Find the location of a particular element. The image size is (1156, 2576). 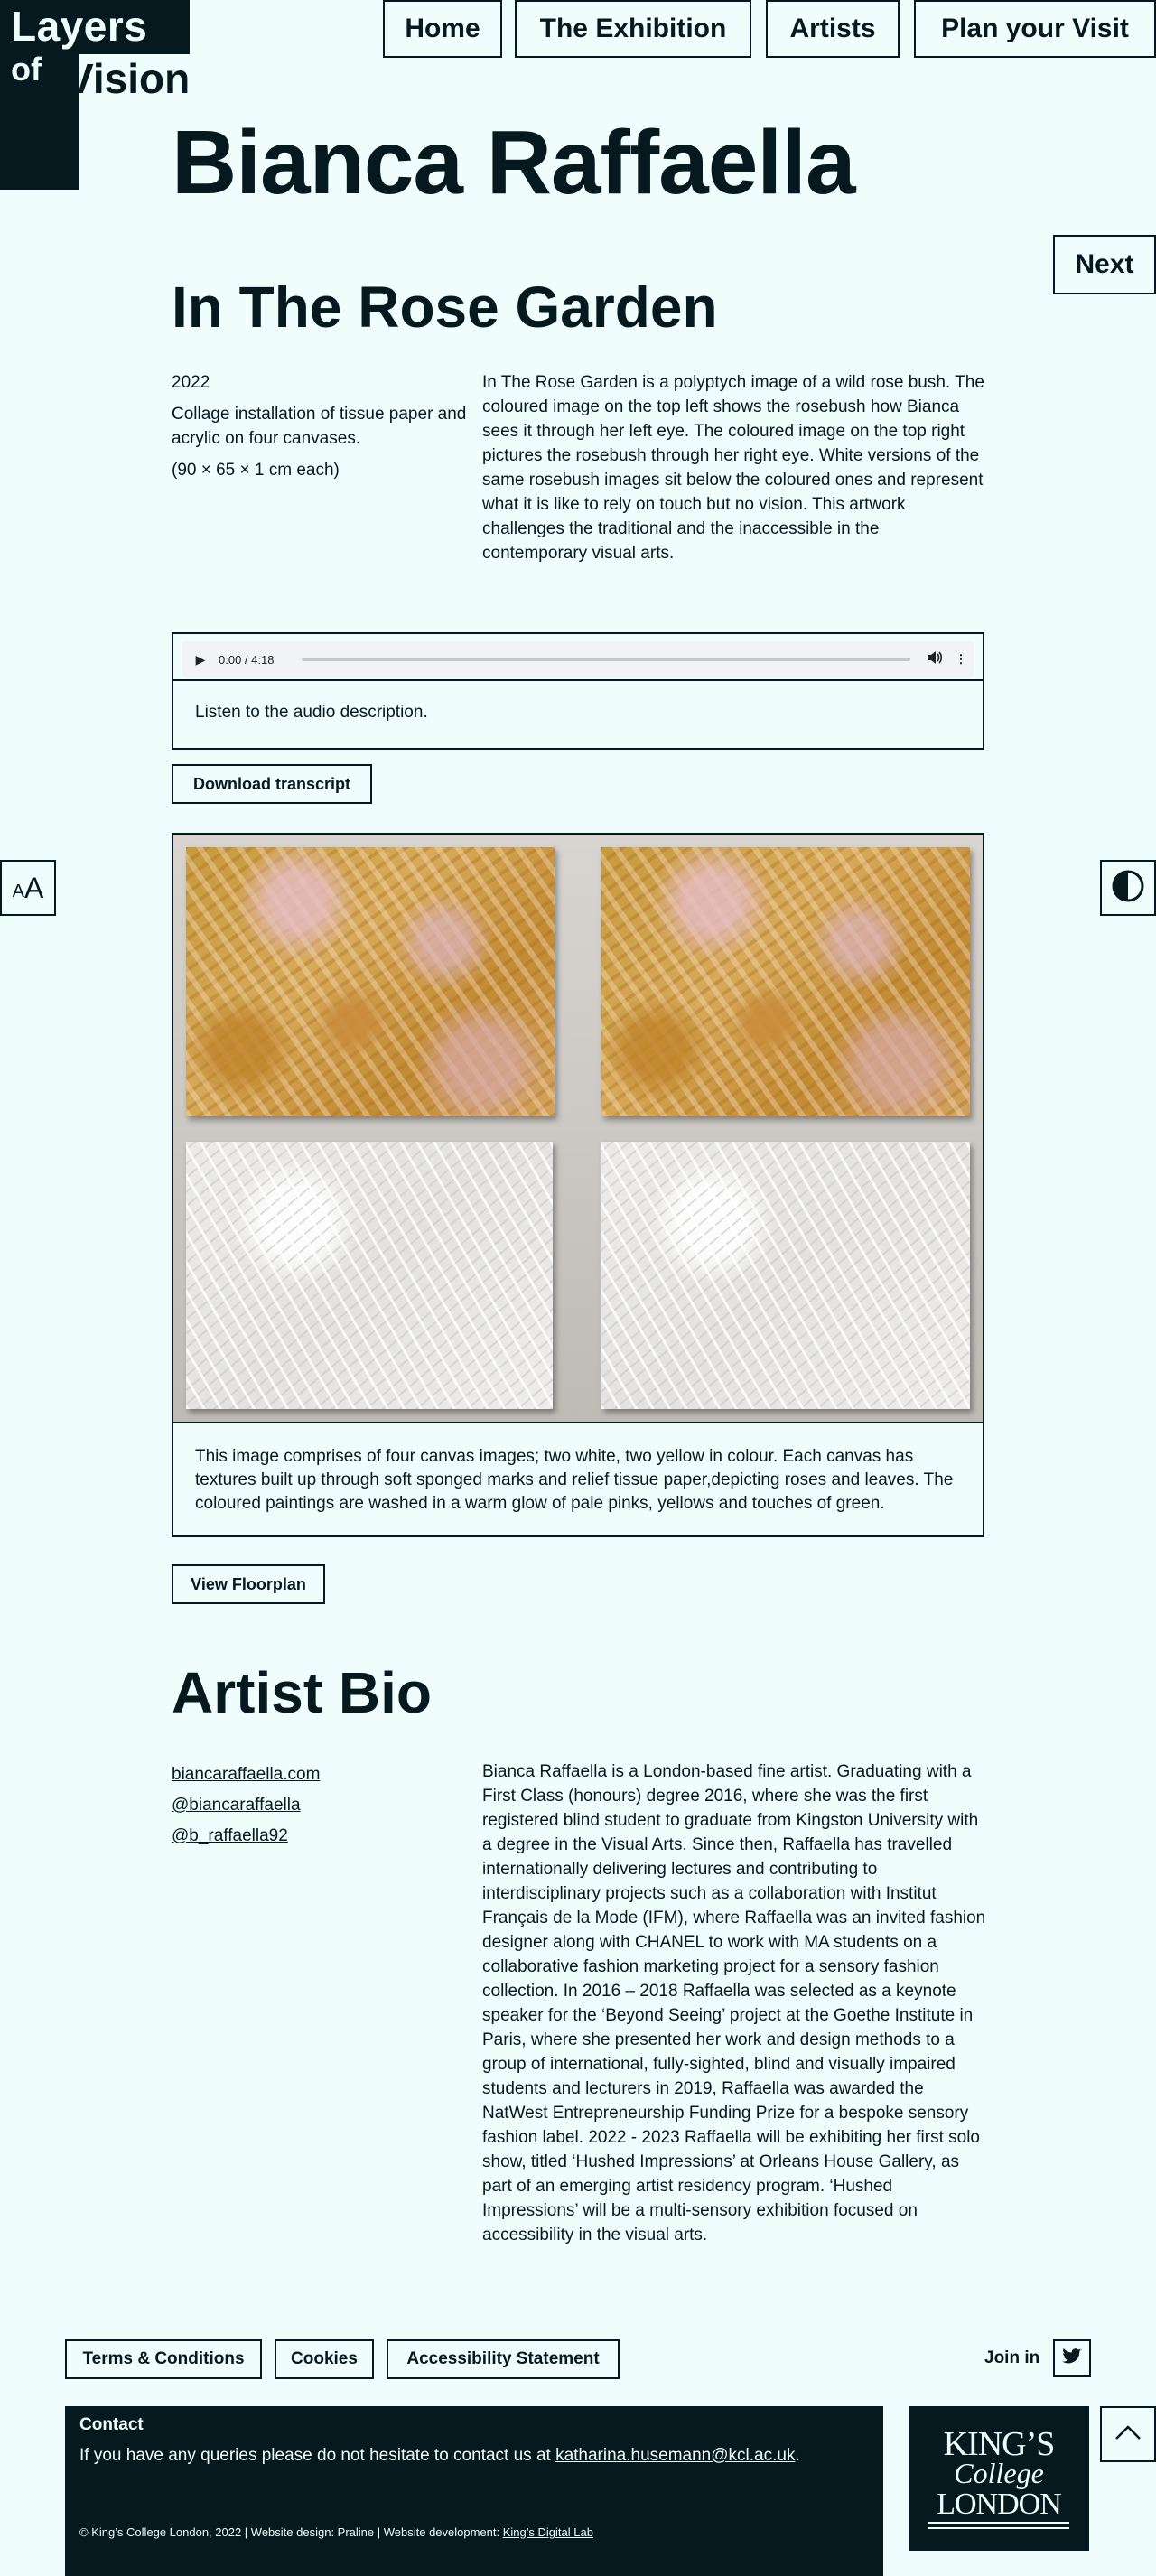

join-in-label: Join in is located at coordinates (1012, 2357).